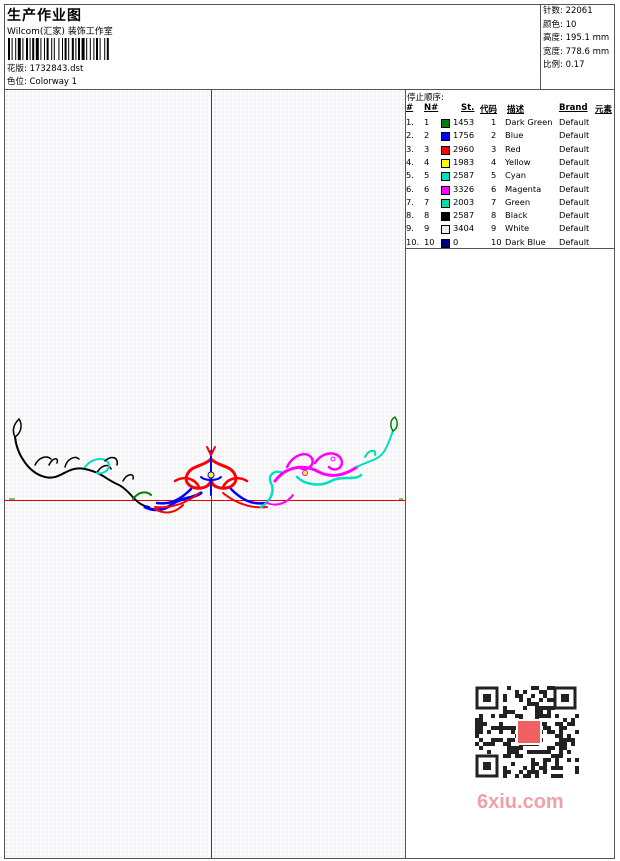  I want to click on table-row: 5. 5 2587 5 Cyan Default, so click(509, 176).